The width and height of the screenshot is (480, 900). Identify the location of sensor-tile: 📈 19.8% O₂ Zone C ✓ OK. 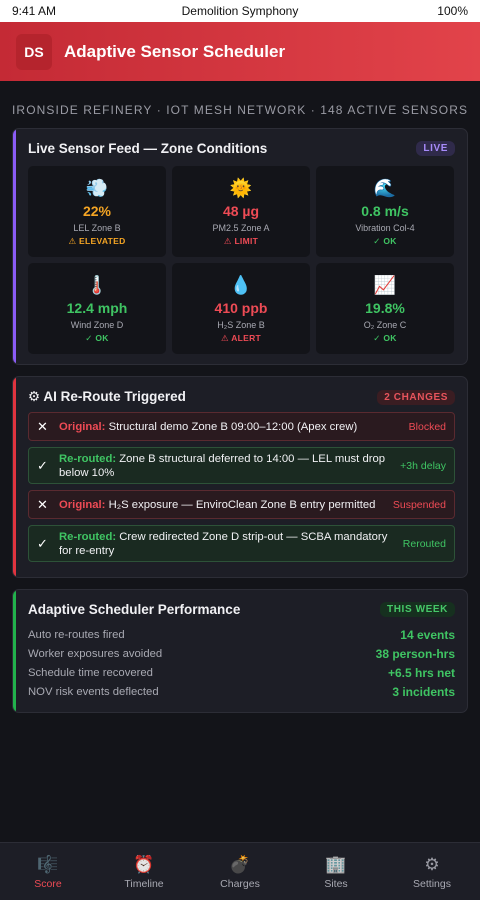
(385, 308).